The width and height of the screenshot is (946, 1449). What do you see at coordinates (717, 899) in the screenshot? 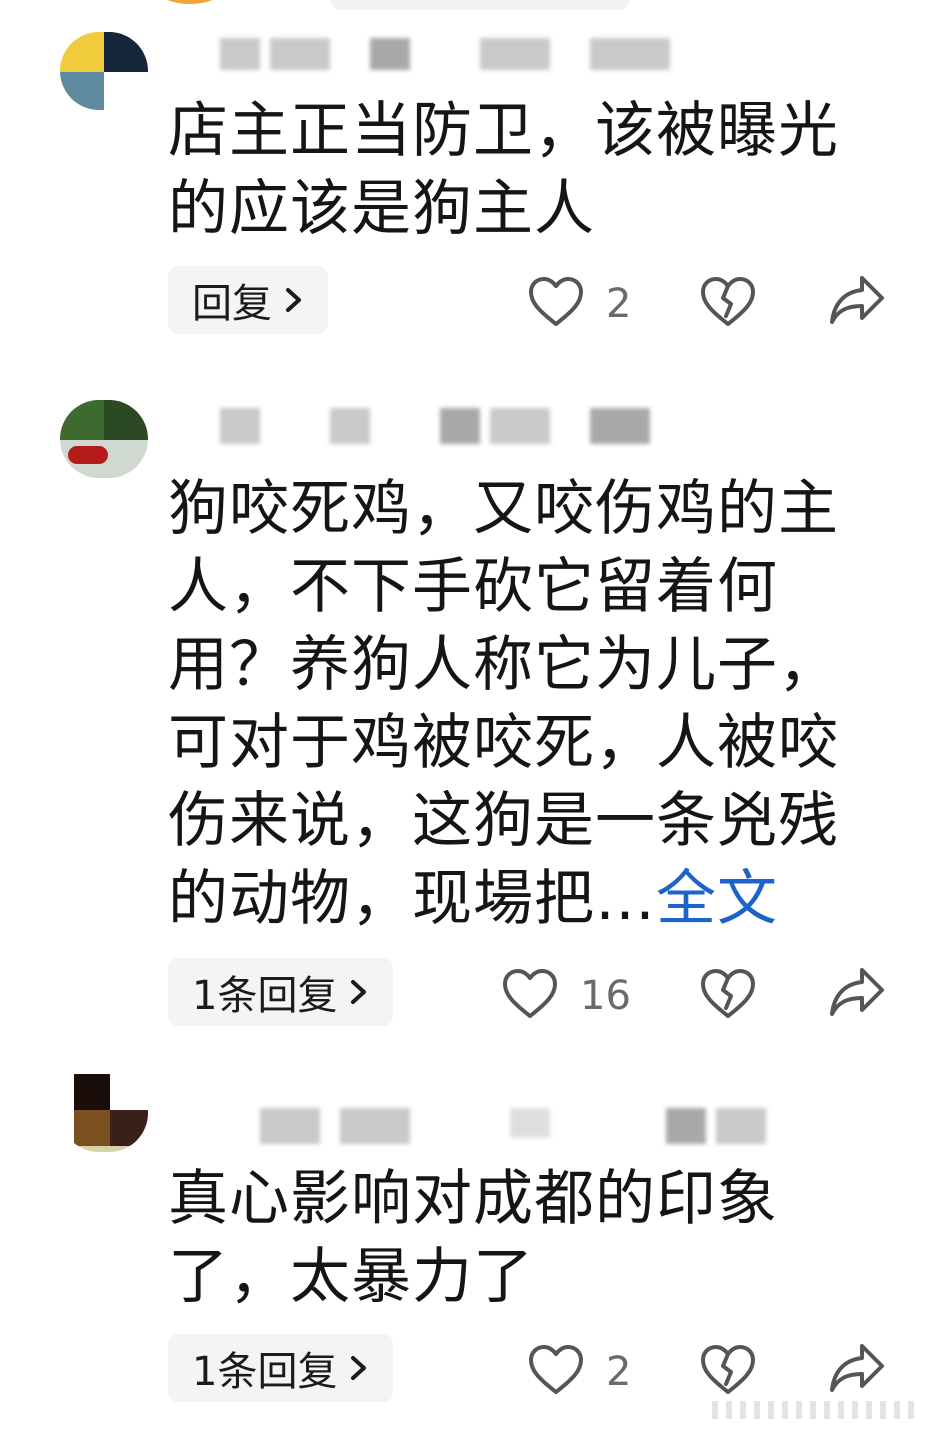
I see `full-text-link: 全文` at bounding box center [717, 899].